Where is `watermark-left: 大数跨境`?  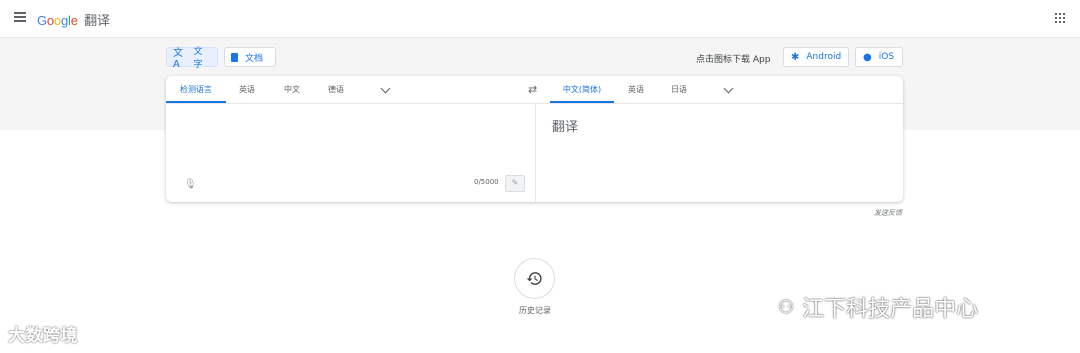
watermark-left: 大数跨境 is located at coordinates (43, 333).